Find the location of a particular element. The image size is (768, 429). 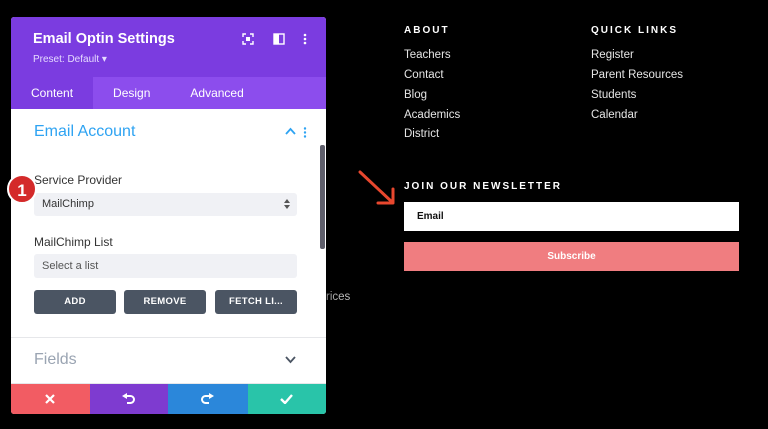

footer-link-teachers: Teachers is located at coordinates (427, 55).